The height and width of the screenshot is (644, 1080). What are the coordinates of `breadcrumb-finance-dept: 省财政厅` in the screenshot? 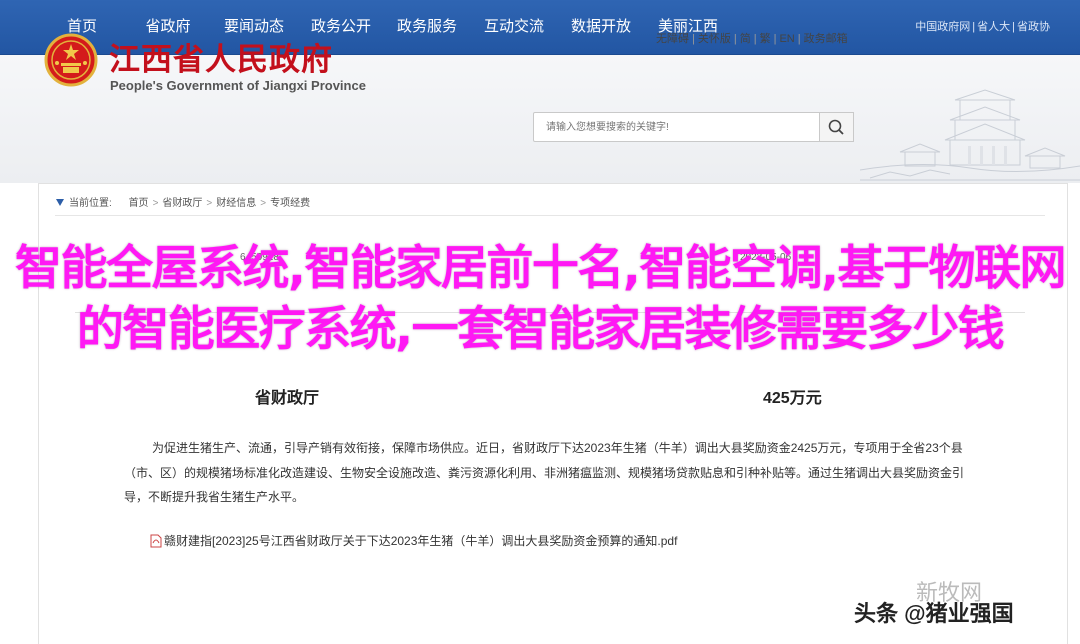 It's located at (182, 203).